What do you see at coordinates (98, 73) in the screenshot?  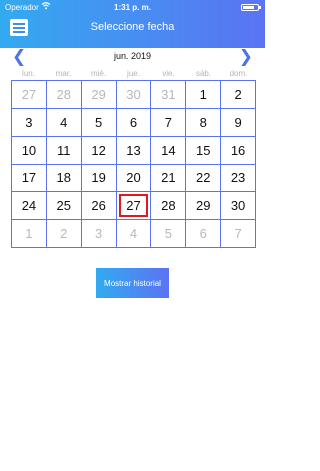 I see `weekday-label: mié.` at bounding box center [98, 73].